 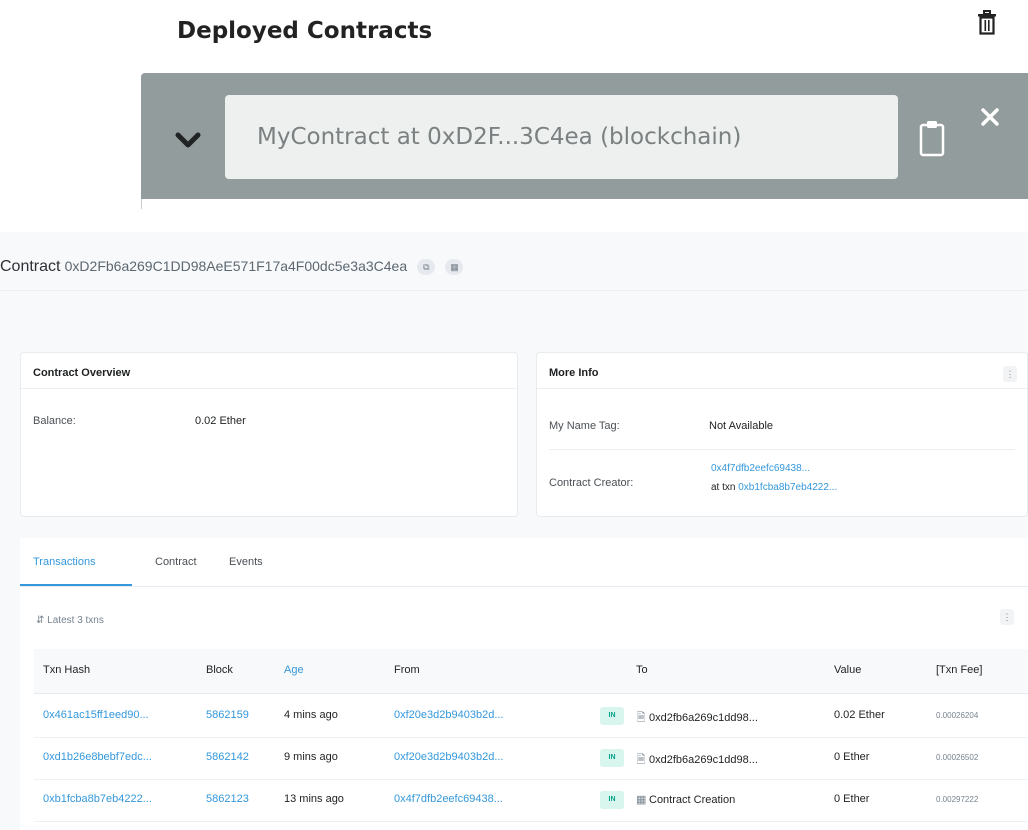 What do you see at coordinates (40, 620) in the screenshot?
I see `sort-icon: ⇵` at bounding box center [40, 620].